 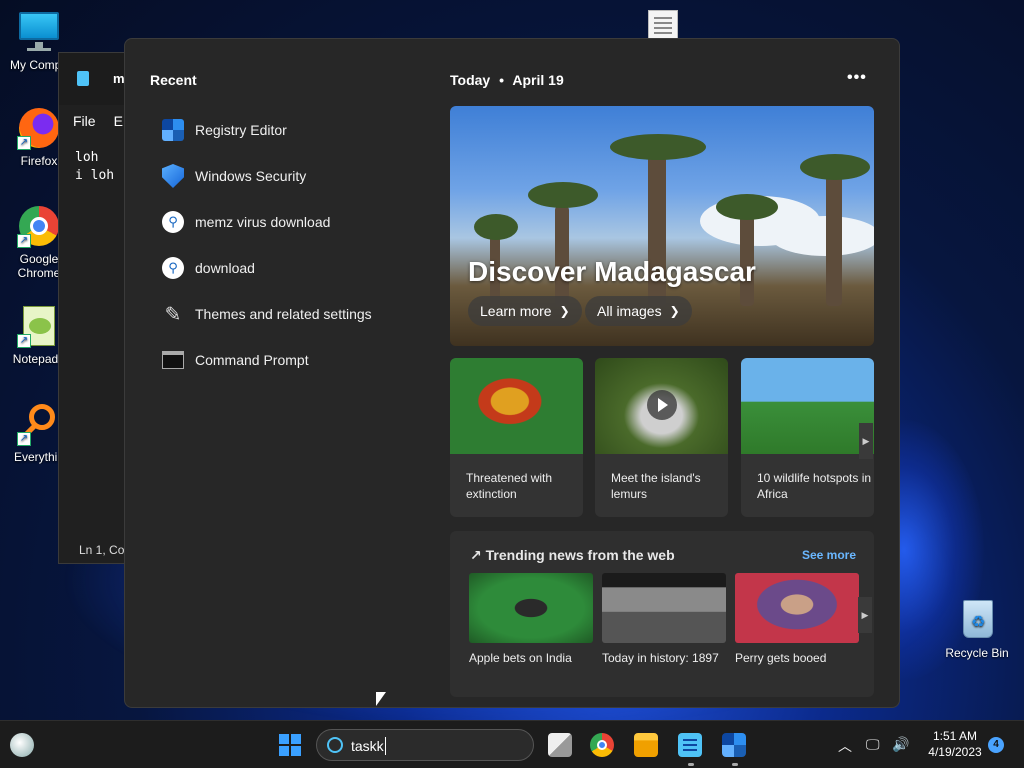 I want to click on learn-more-button: Learn more ❯, so click(x=525, y=311).